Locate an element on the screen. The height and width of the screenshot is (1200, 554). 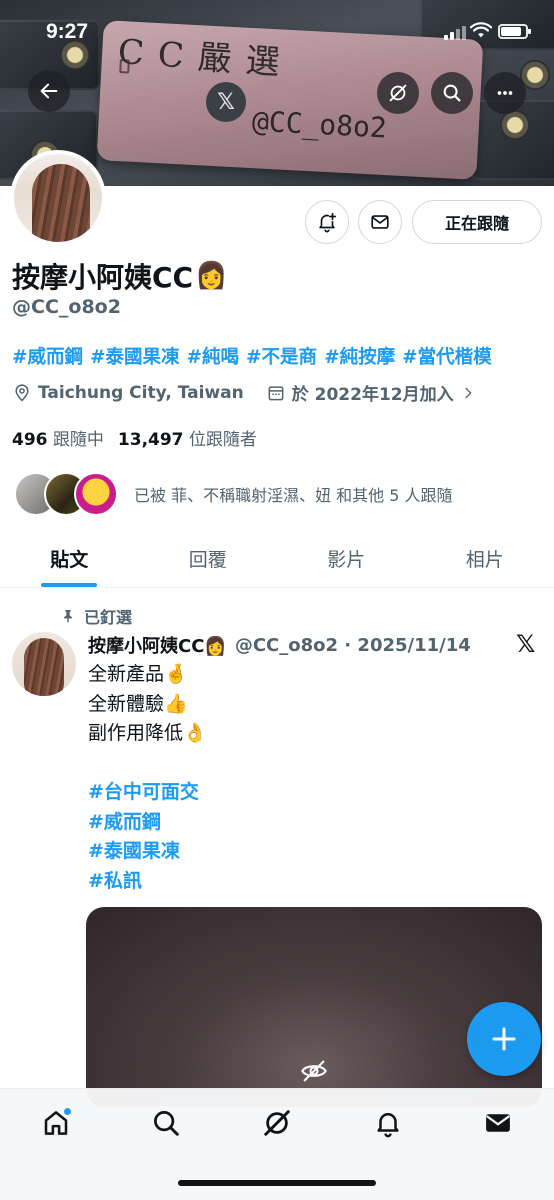
compose-button is located at coordinates (504, 1039).